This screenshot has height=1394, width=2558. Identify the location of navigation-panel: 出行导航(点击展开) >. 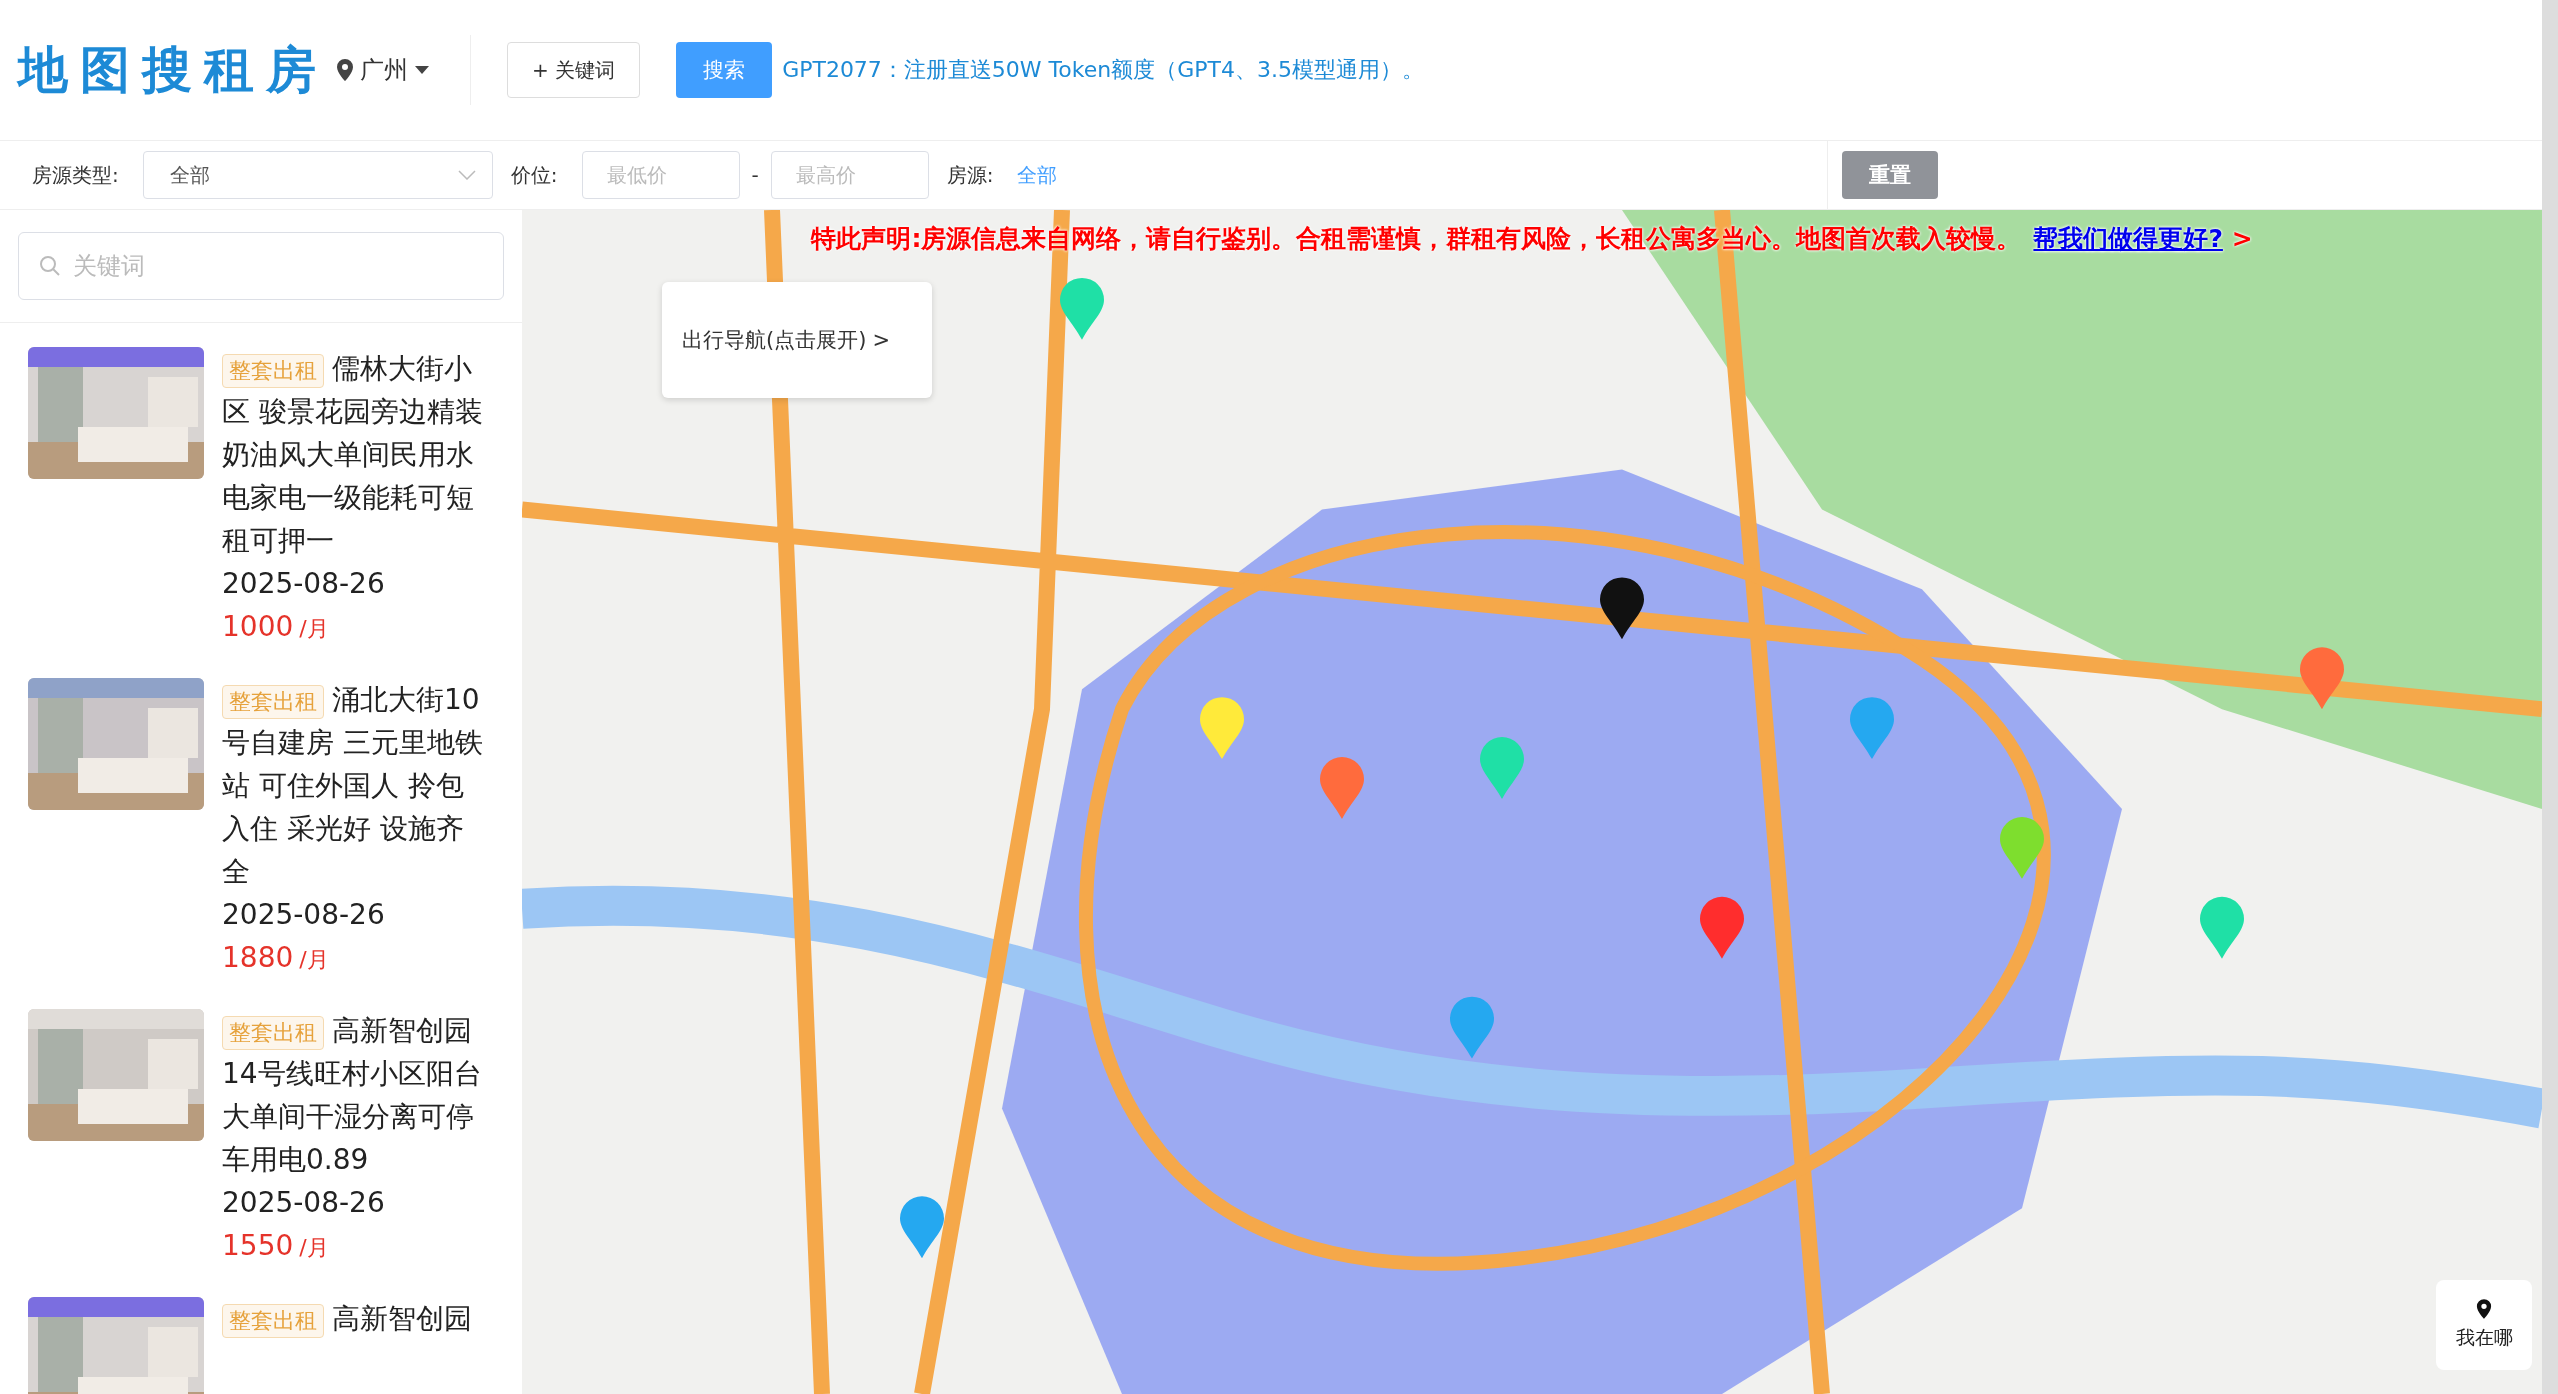
(797, 340).